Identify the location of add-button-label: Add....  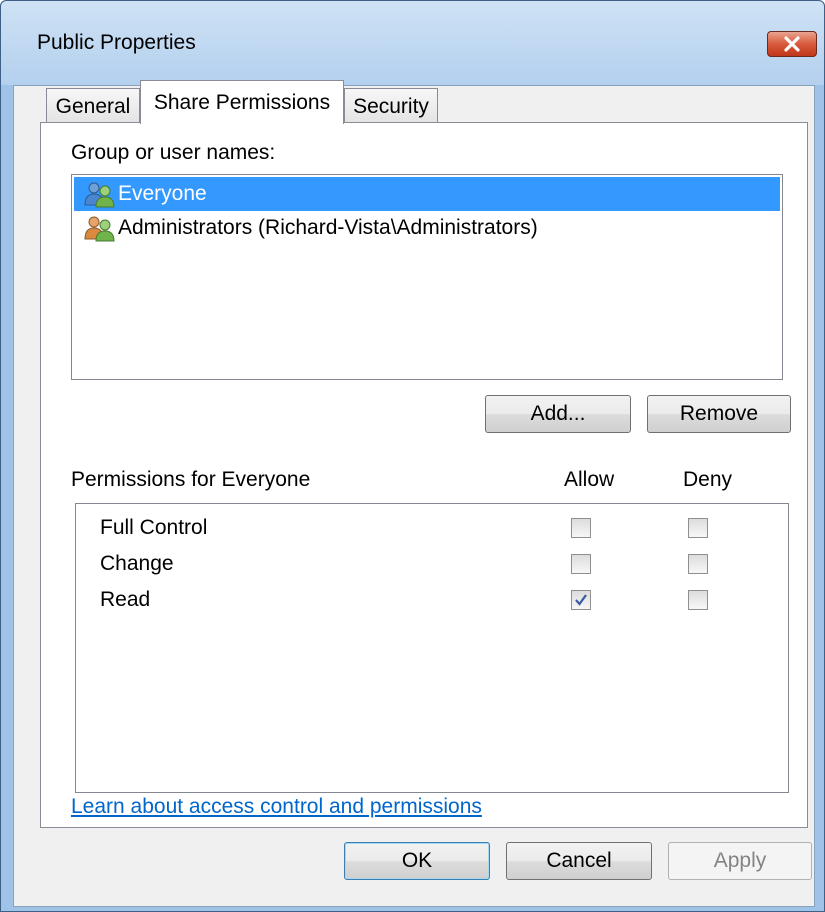
(558, 413).